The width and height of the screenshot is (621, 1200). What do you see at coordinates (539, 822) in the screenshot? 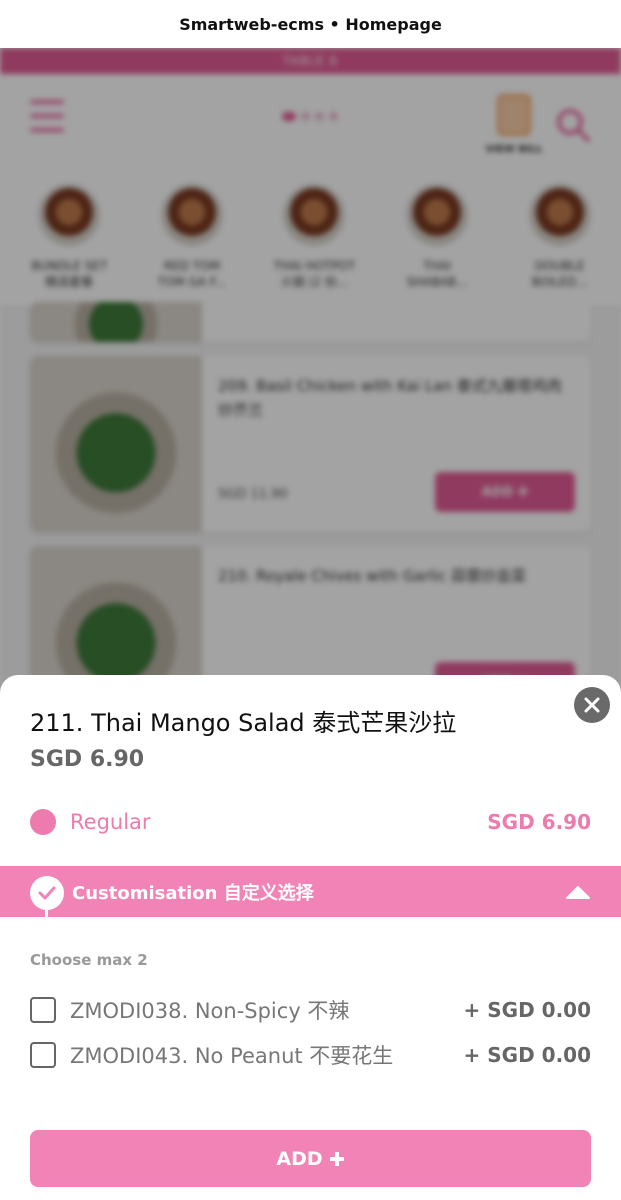
I see `variant-price: SGD 6.90` at bounding box center [539, 822].